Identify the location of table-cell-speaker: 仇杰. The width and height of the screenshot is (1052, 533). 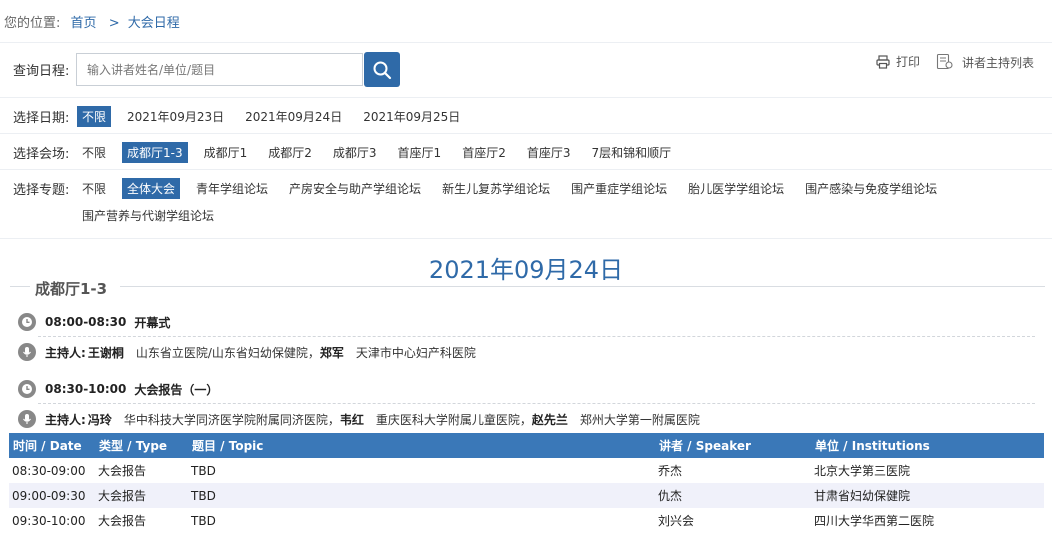
(733, 495).